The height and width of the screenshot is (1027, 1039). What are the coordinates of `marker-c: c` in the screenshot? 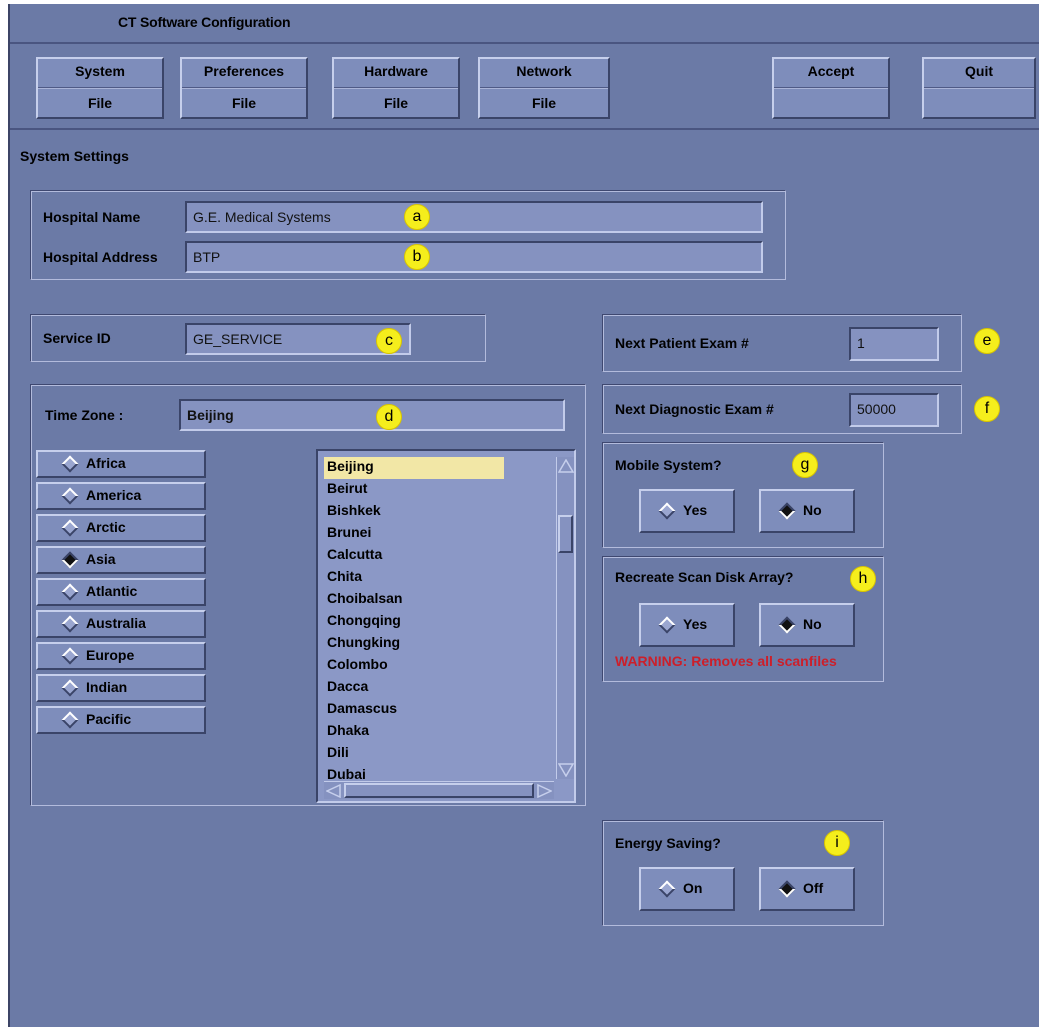 It's located at (389, 341).